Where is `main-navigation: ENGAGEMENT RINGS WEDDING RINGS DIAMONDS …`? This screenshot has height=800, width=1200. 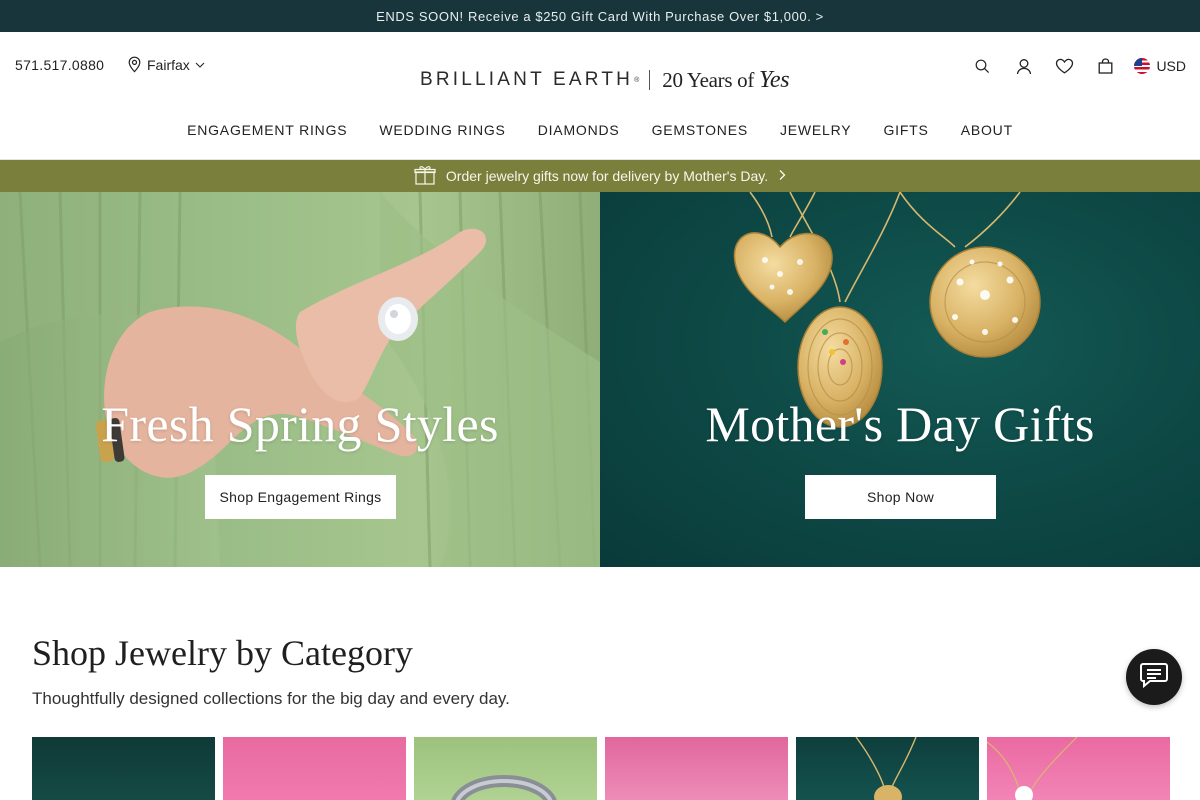 main-navigation: ENGAGEMENT RINGS WEDDING RINGS DIAMONDS … is located at coordinates (600, 130).